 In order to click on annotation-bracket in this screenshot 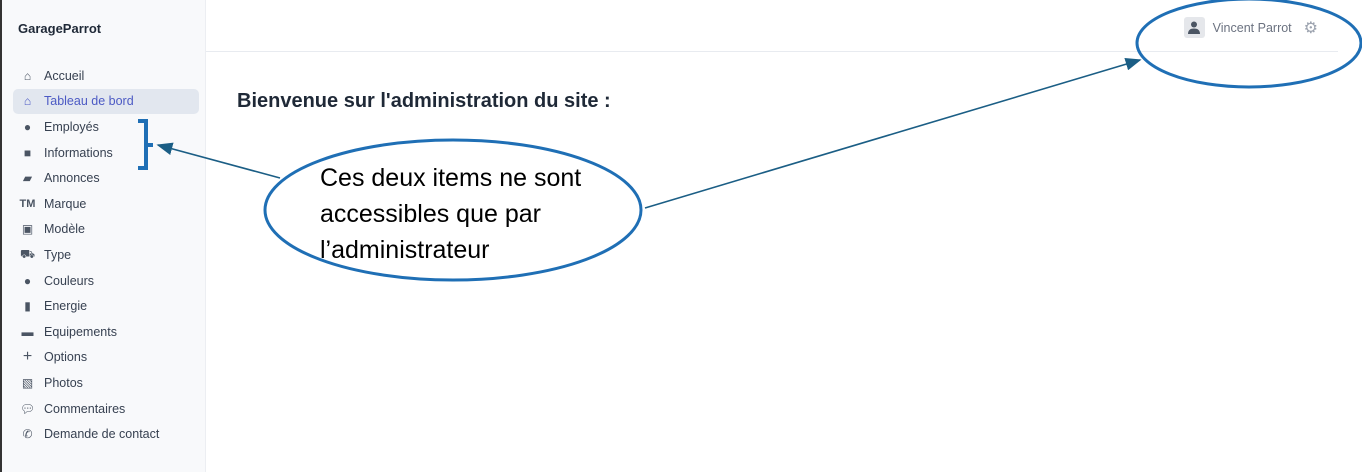, I will do `click(145, 144)`.